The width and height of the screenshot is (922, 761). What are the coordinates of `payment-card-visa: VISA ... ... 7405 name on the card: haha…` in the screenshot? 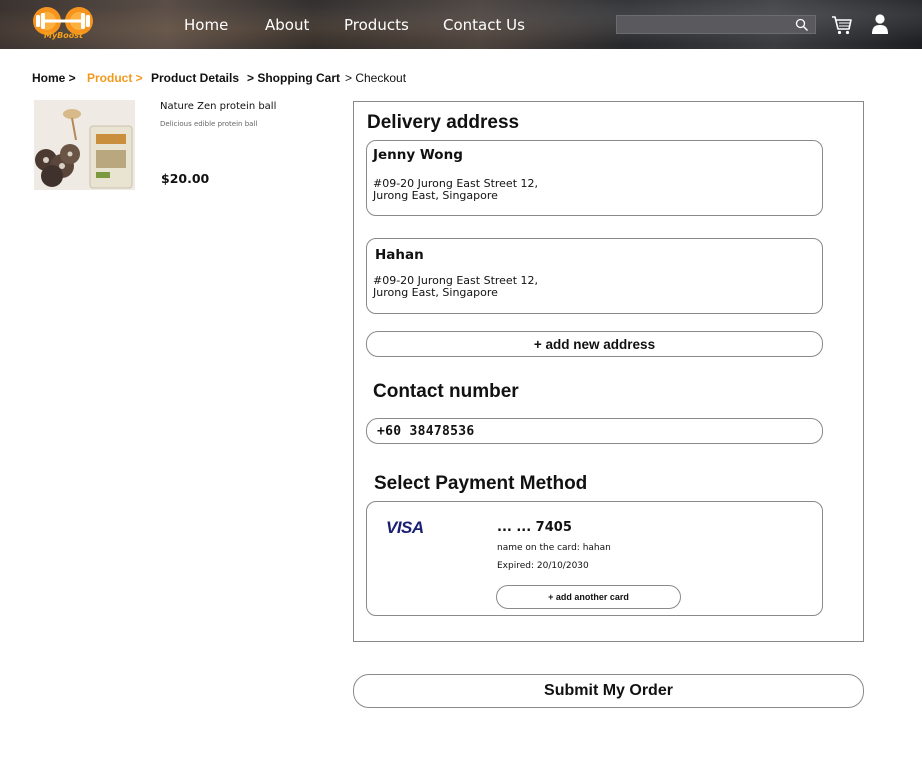 It's located at (594, 558).